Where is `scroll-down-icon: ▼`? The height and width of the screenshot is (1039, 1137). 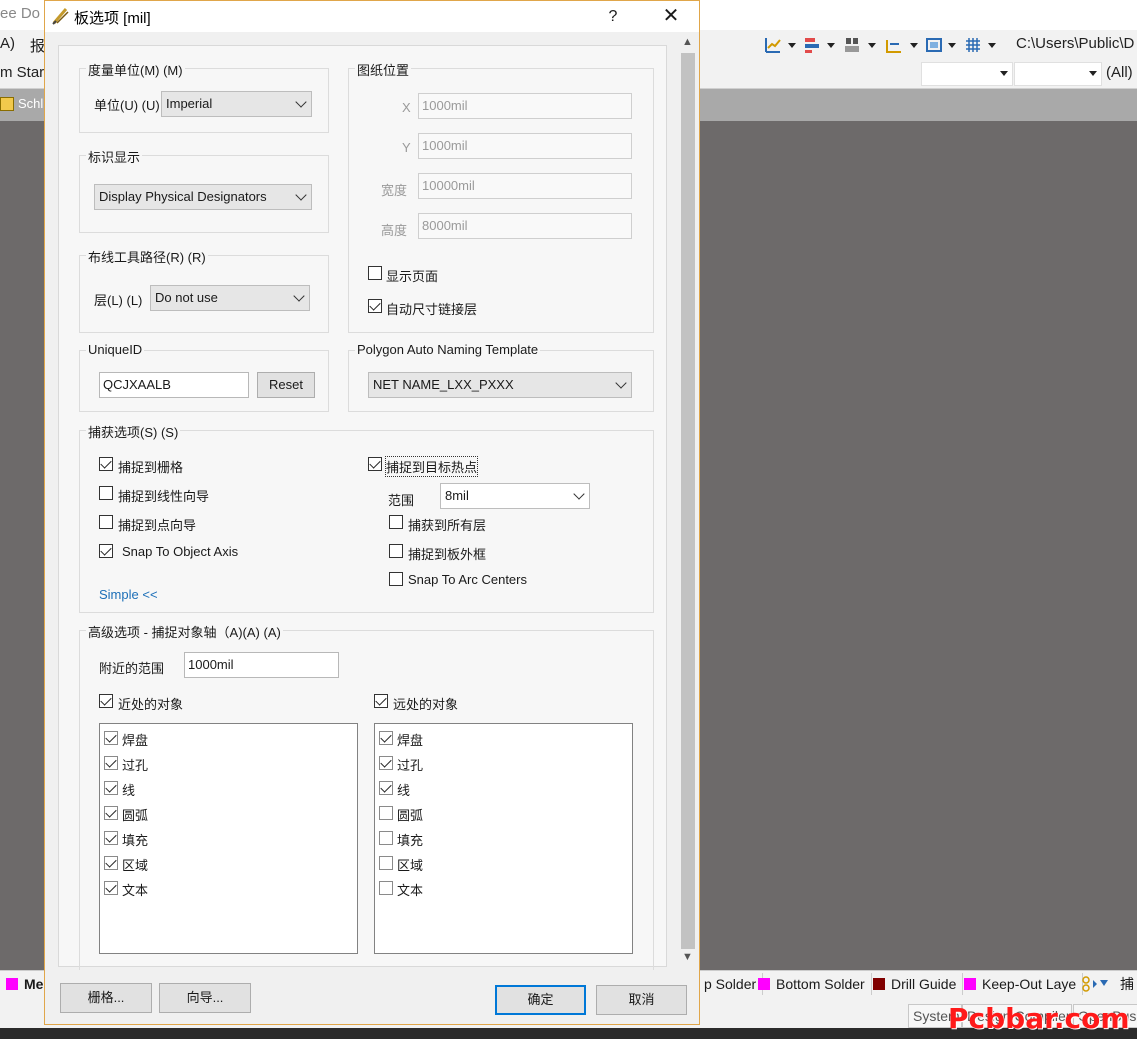 scroll-down-icon: ▼ is located at coordinates (687, 957).